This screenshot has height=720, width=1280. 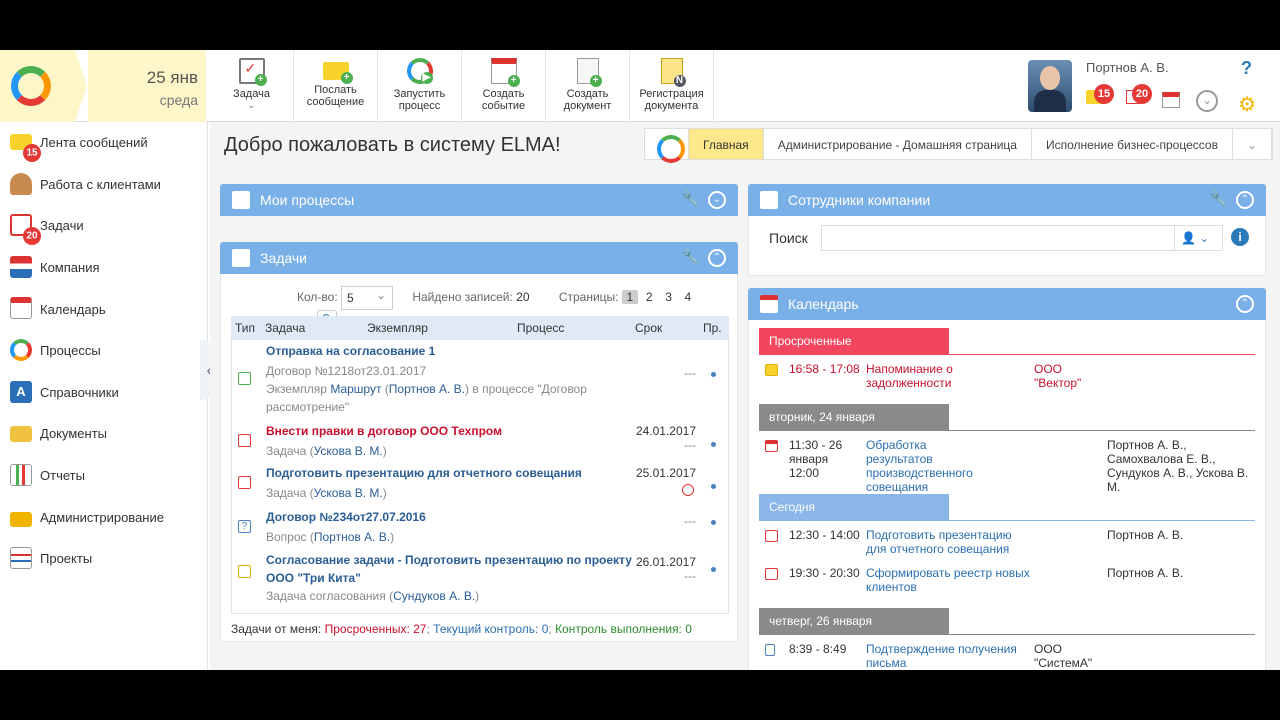 I want to click on page-1-link: 1, so click(x=629, y=297).